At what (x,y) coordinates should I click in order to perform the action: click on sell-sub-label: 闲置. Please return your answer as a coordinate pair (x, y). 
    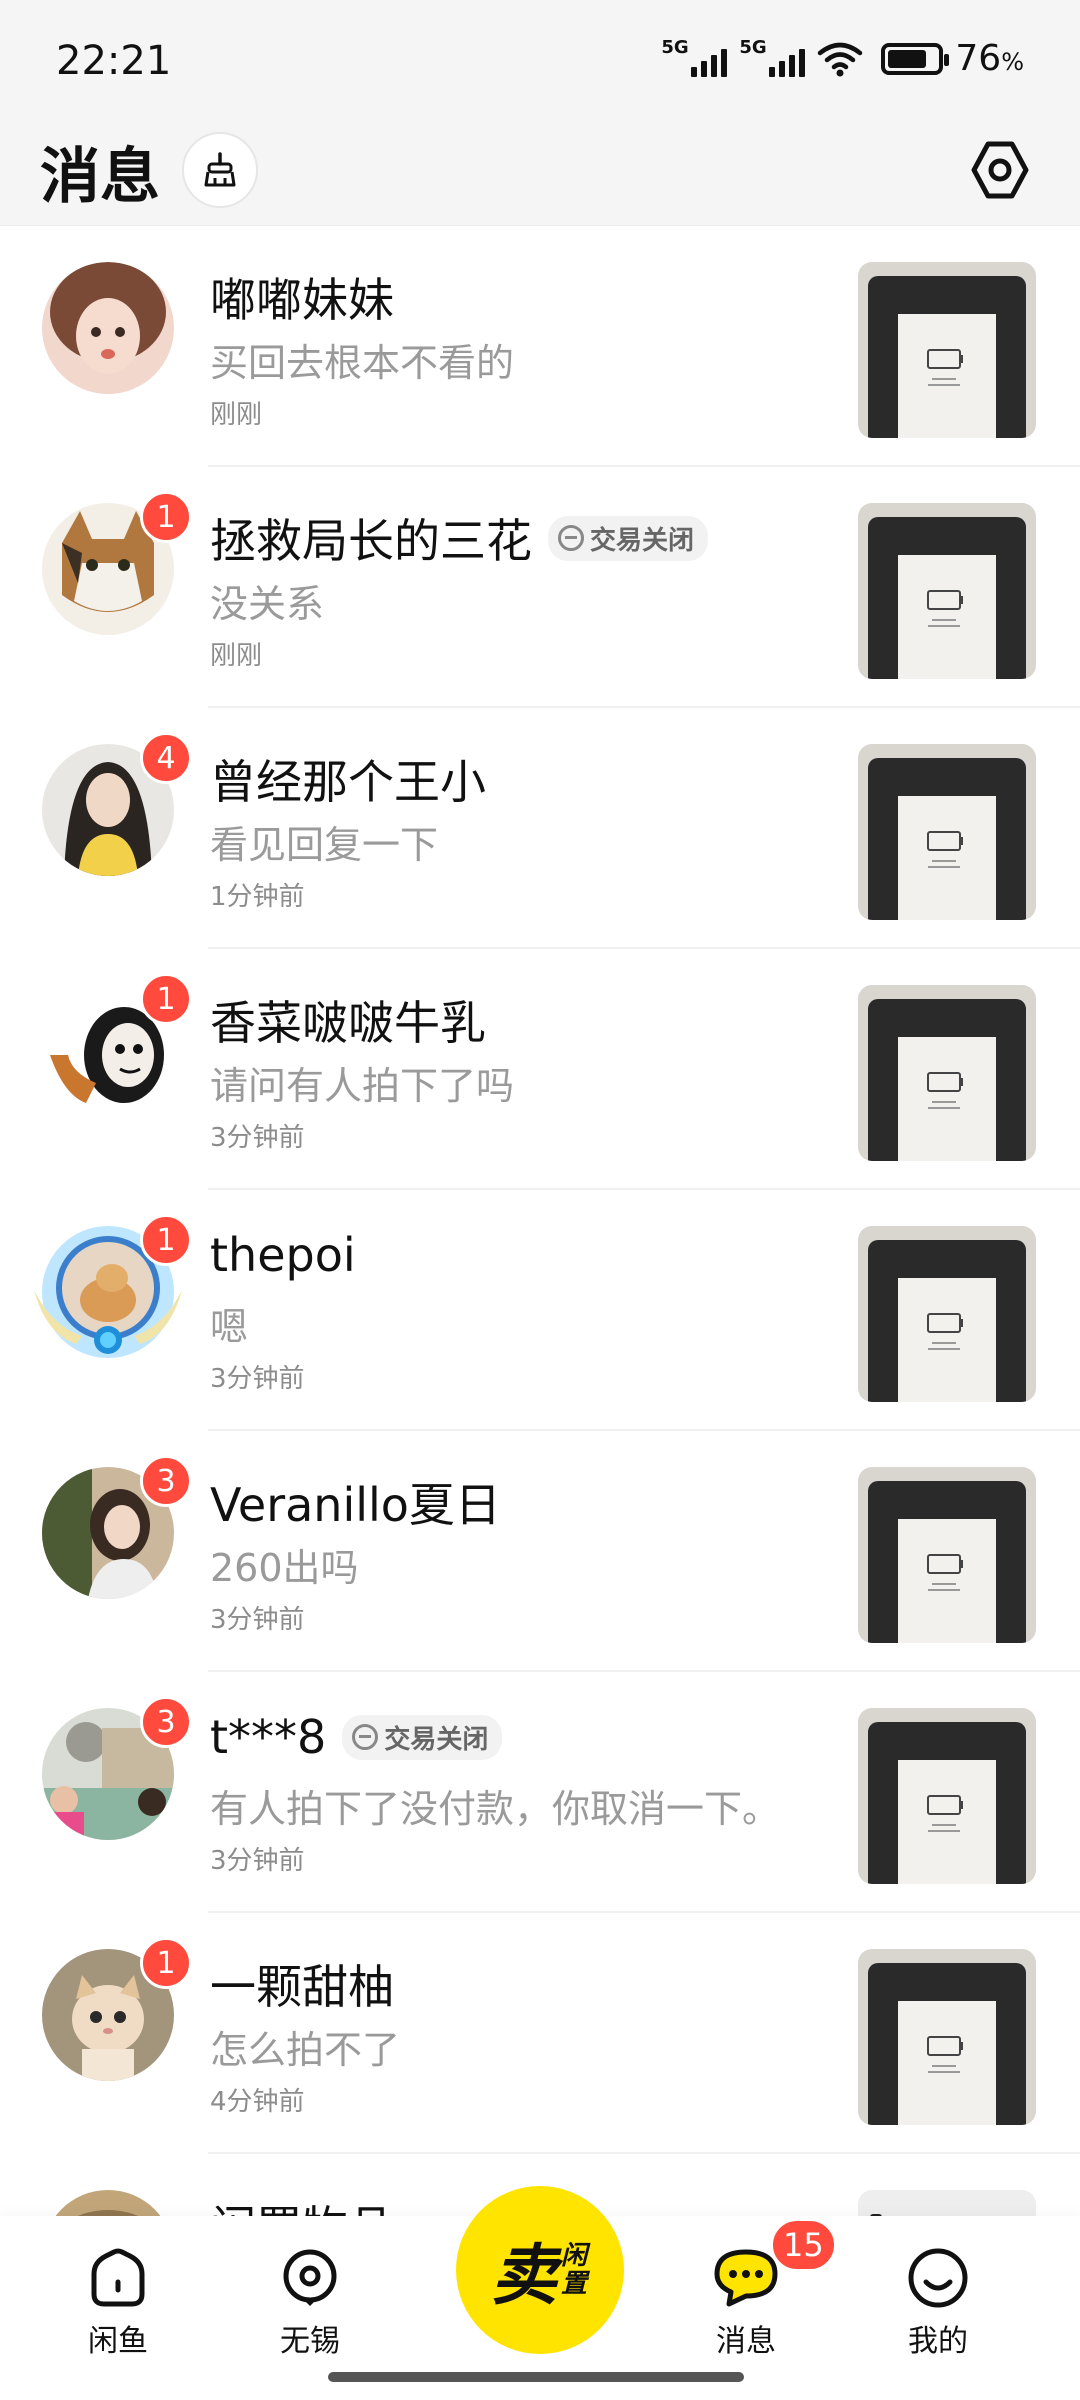
    Looking at the image, I should click on (574, 2270).